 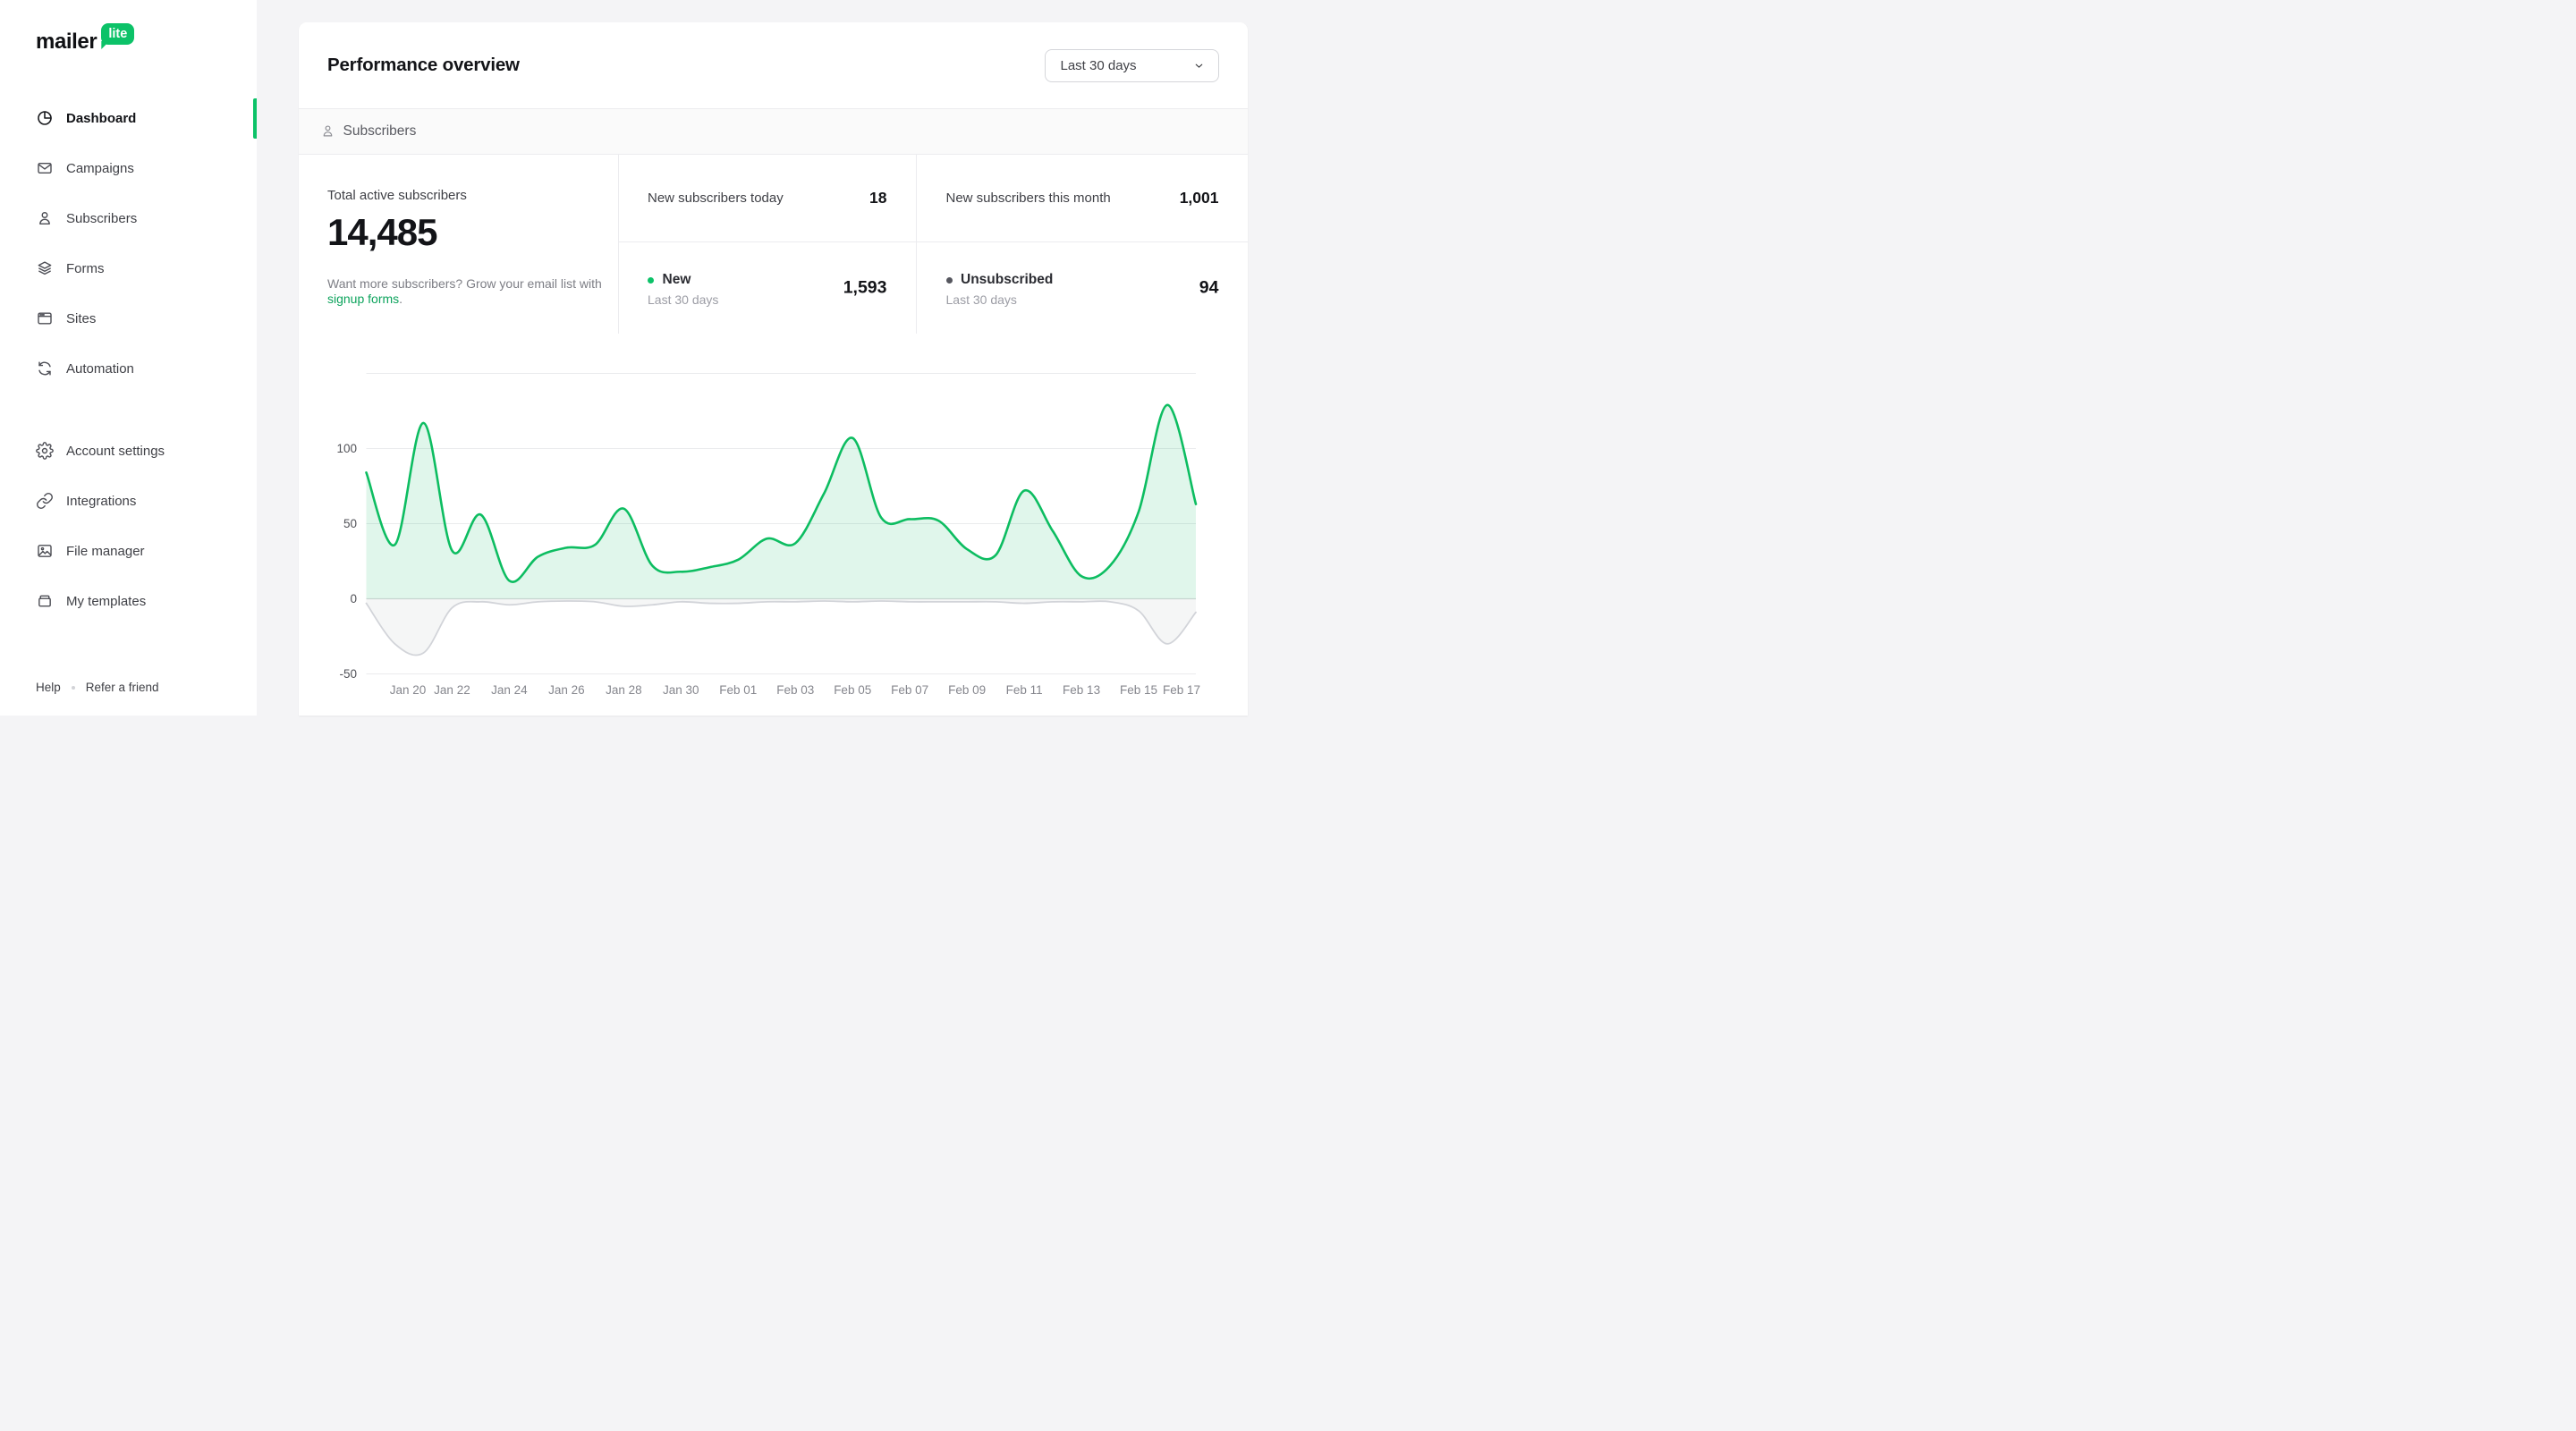 What do you see at coordinates (1028, 198) in the screenshot?
I see `new-month-label: New subscribers this month` at bounding box center [1028, 198].